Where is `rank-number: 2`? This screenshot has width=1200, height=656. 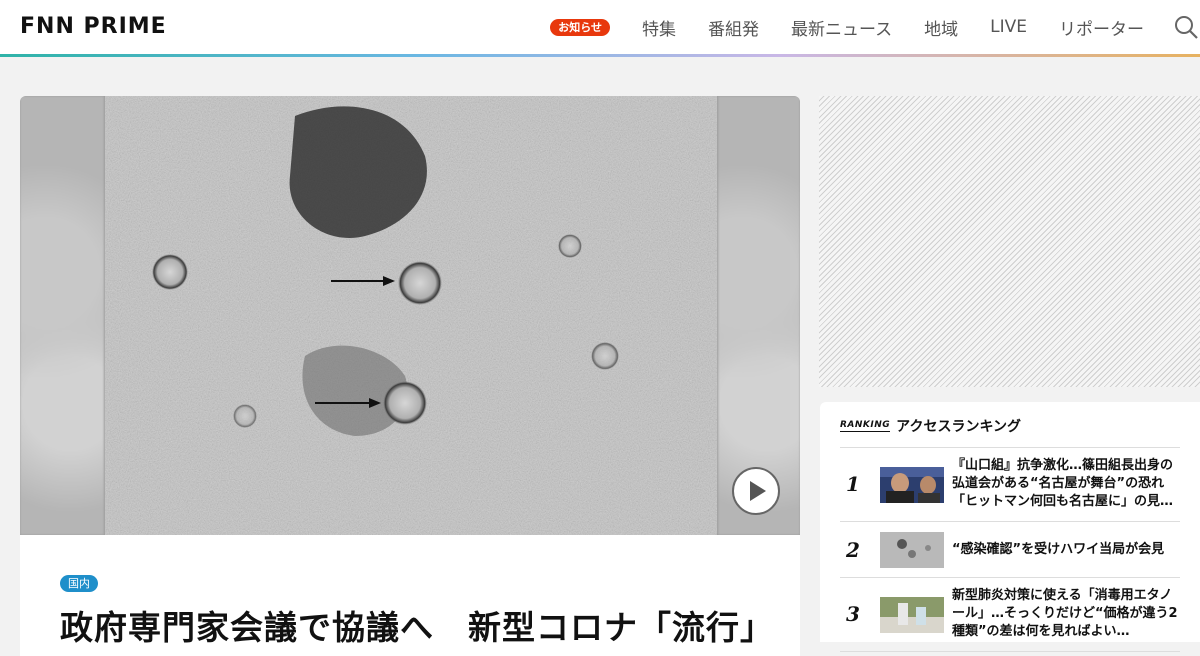 rank-number: 2 is located at coordinates (853, 550).